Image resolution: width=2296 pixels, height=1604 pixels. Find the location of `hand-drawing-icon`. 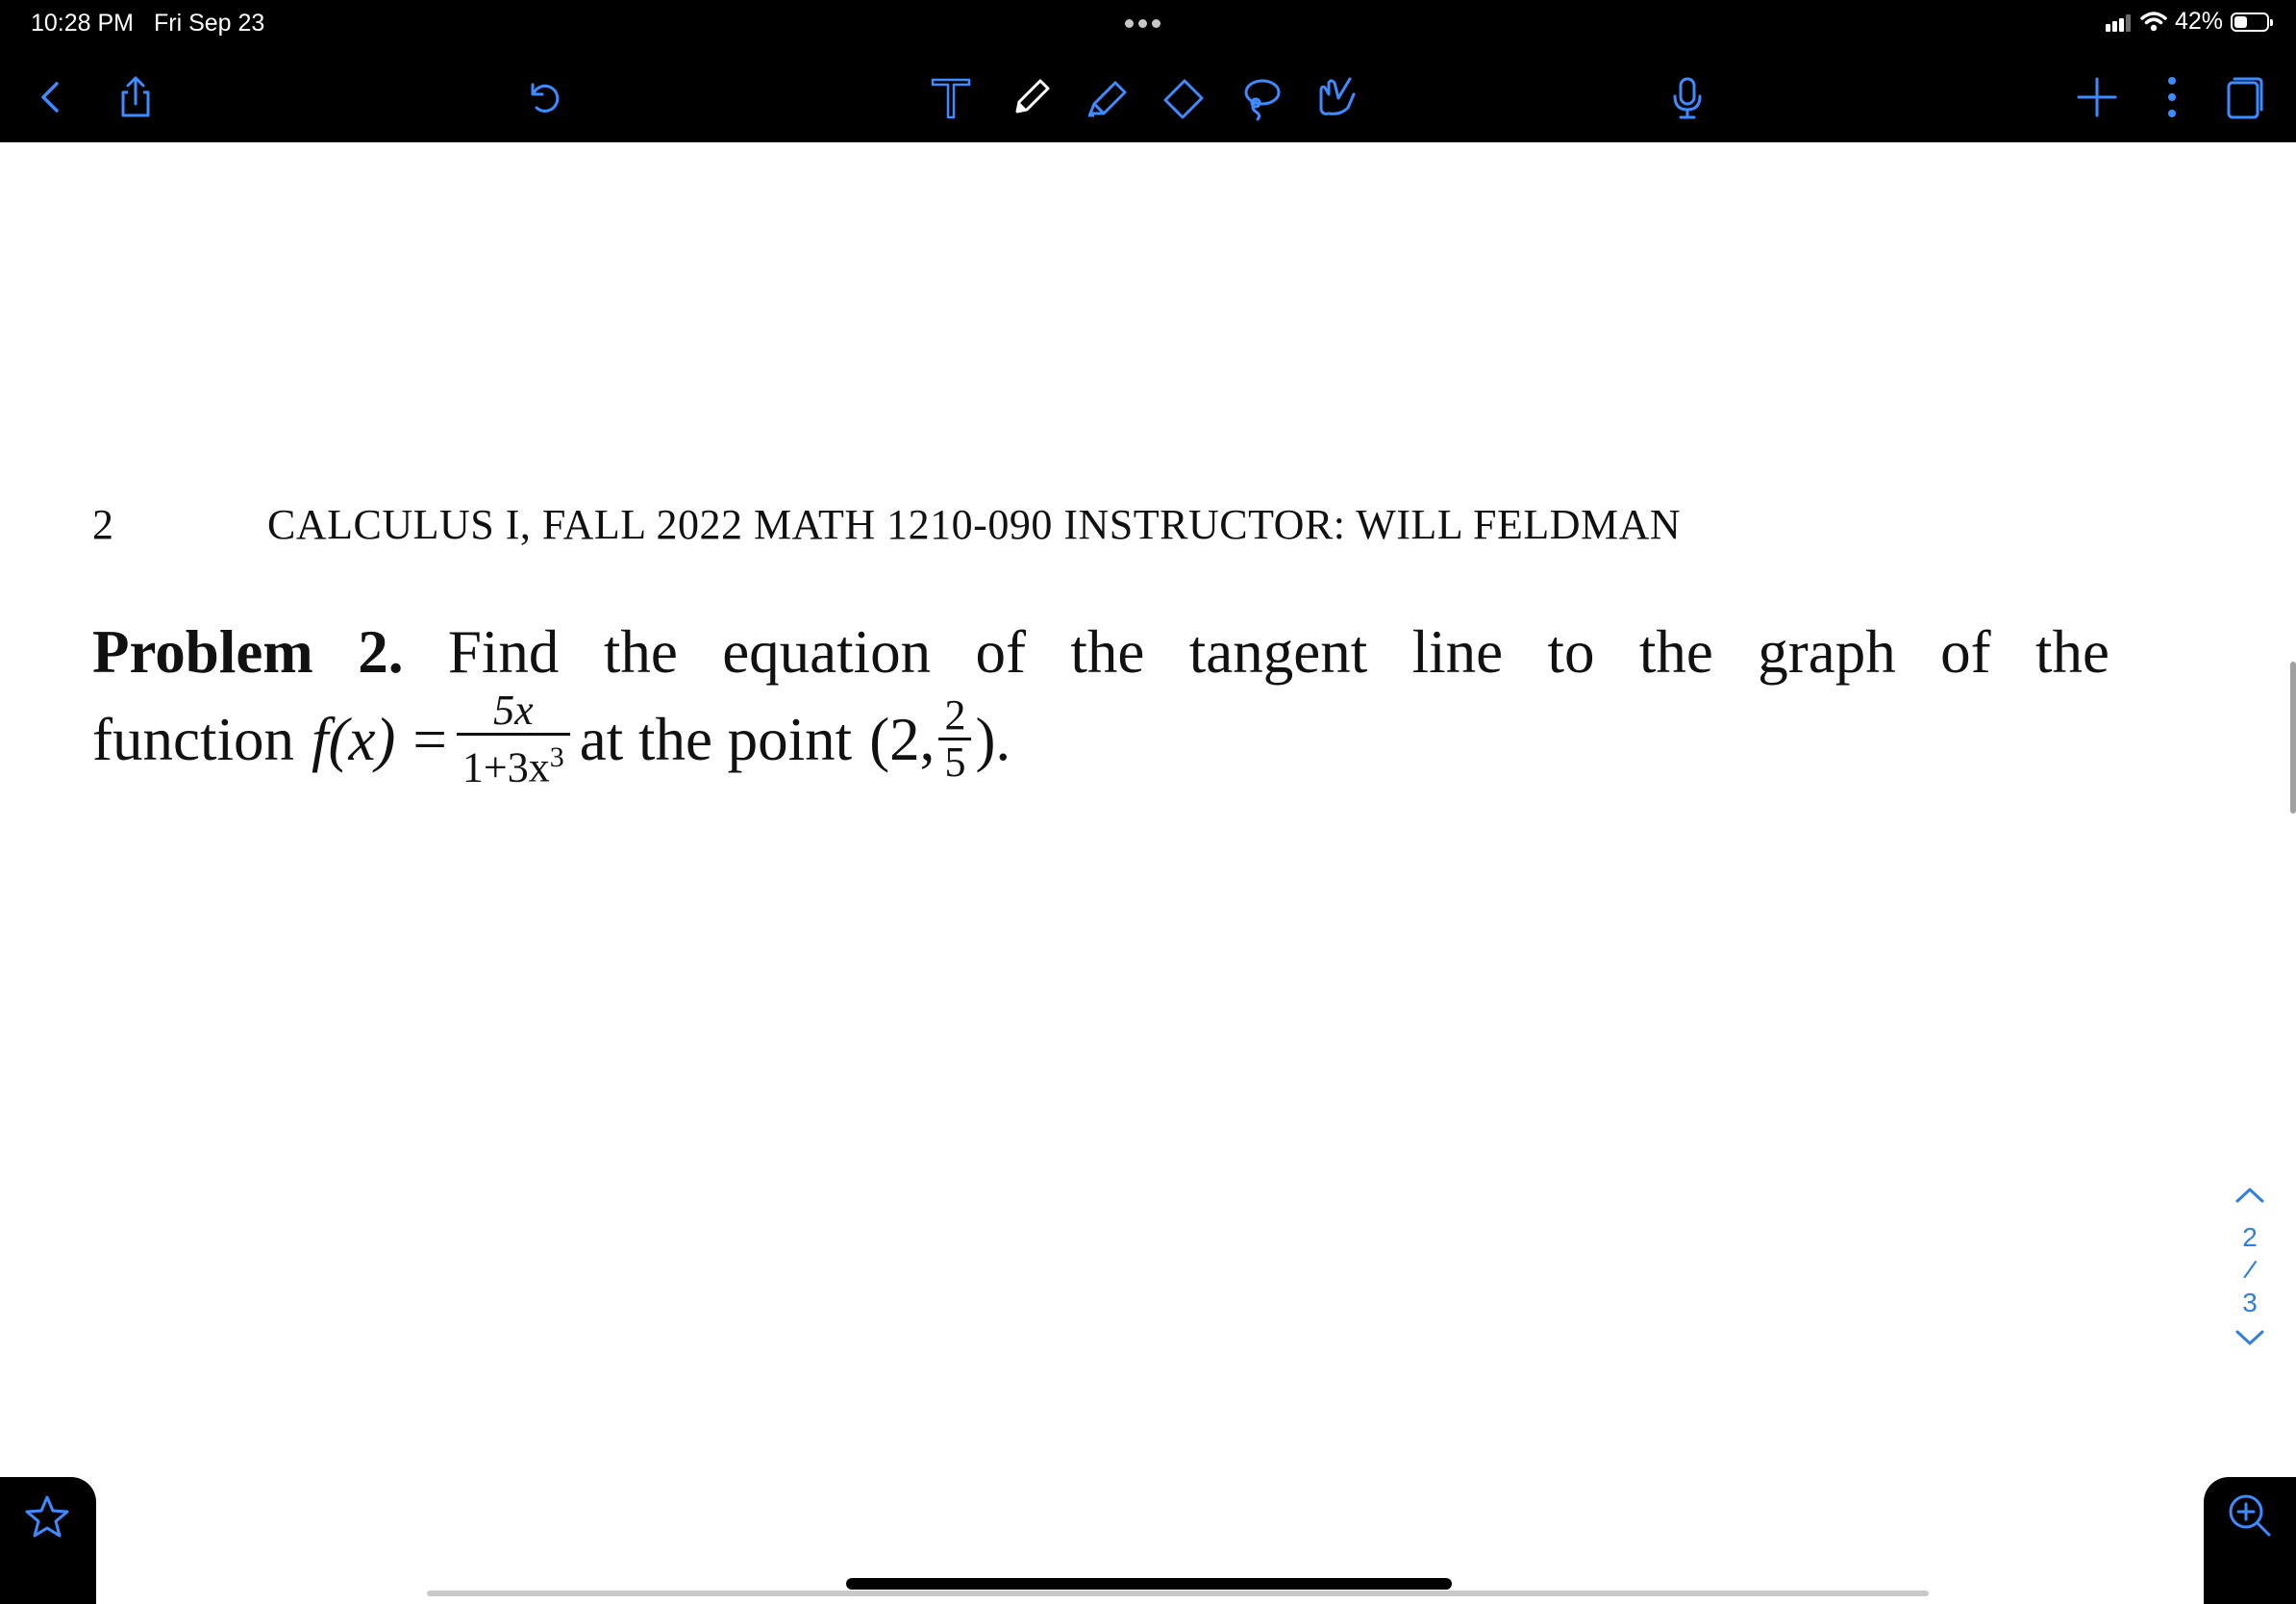

hand-drawing-icon is located at coordinates (1335, 97).